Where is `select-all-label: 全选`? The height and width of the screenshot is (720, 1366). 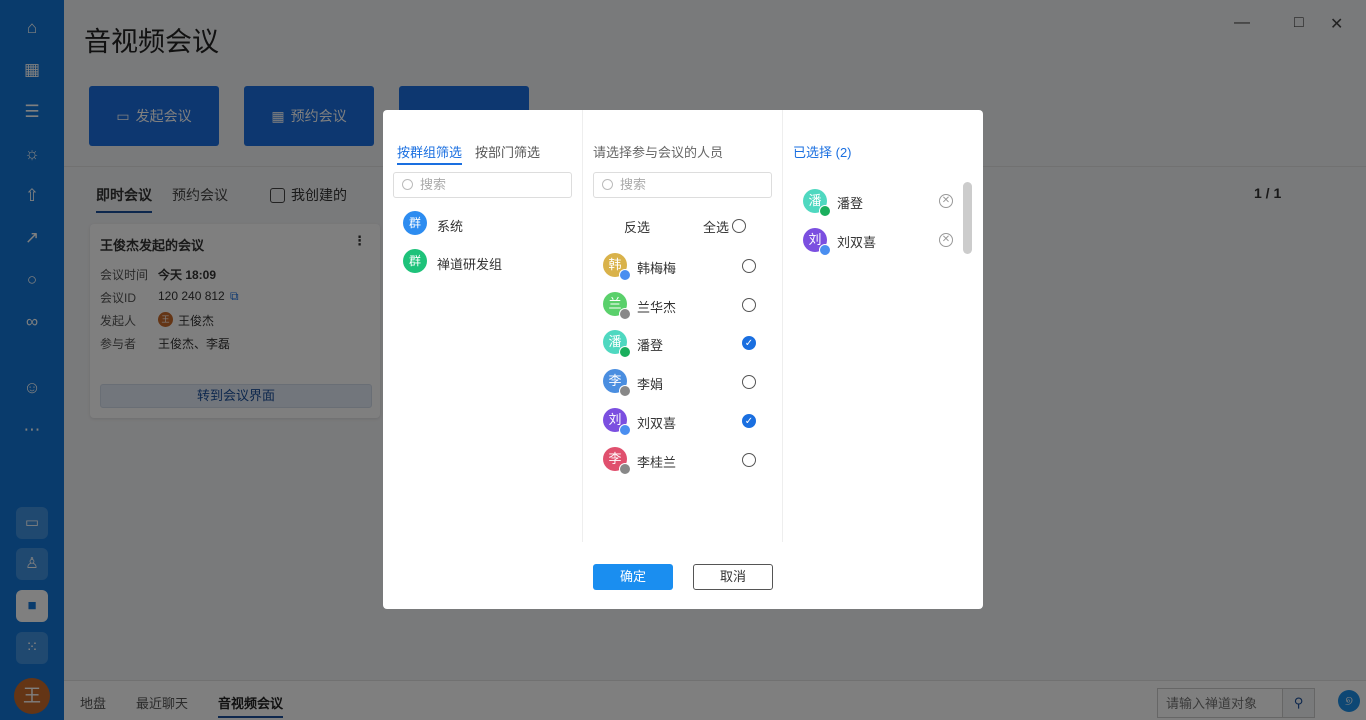
select-all-label: 全选 is located at coordinates (716, 226).